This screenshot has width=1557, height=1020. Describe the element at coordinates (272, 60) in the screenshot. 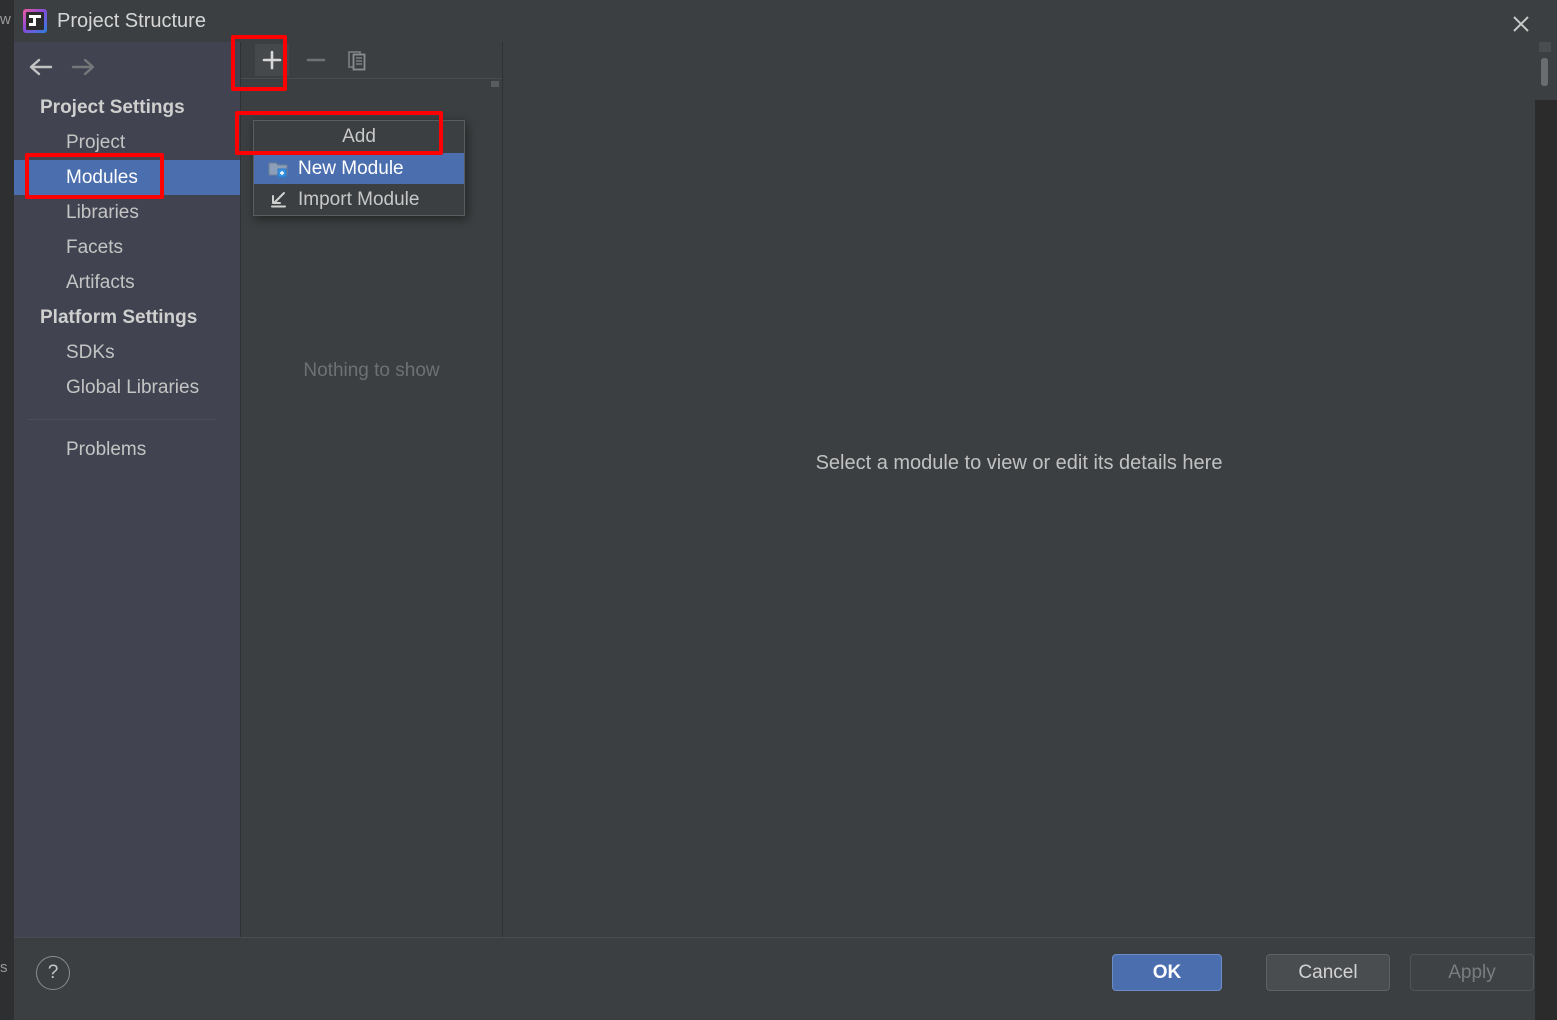

I see `add-module-button` at that location.